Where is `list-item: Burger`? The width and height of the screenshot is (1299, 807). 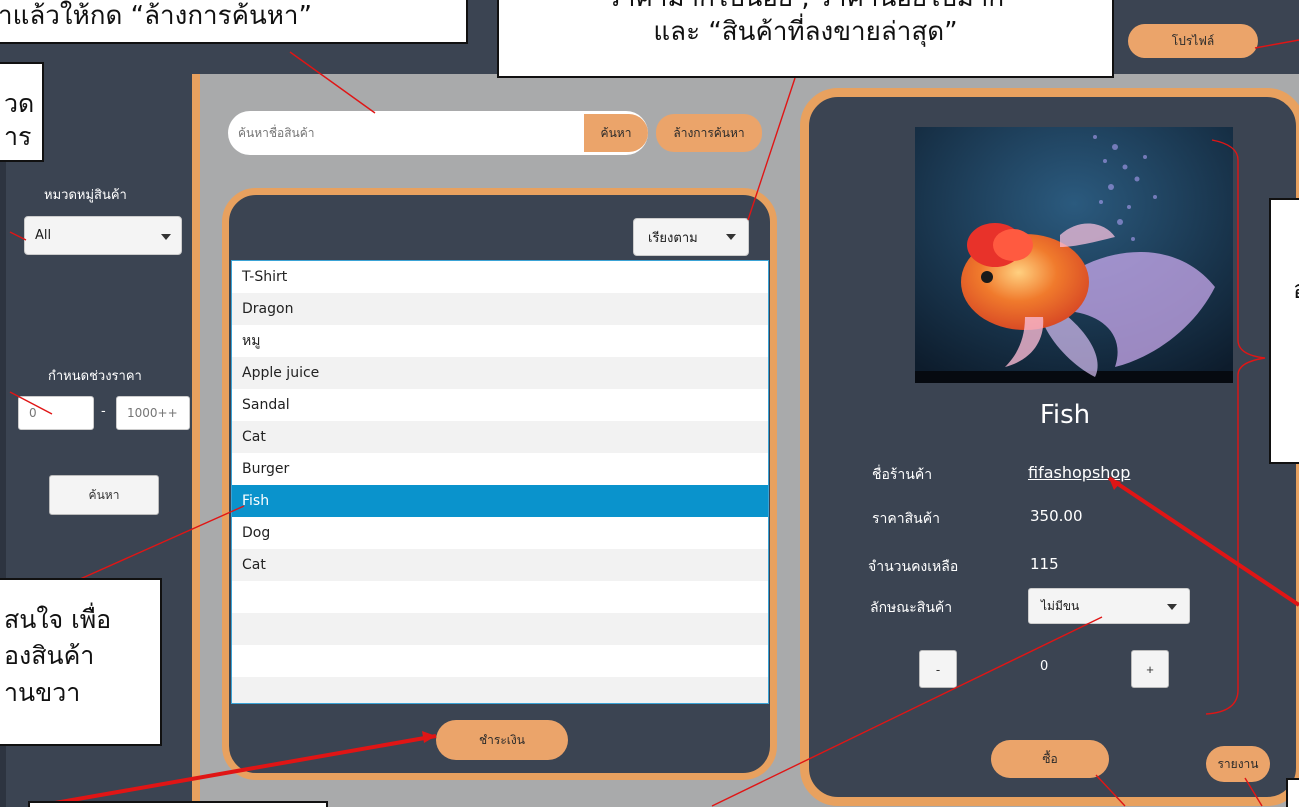
list-item: Burger is located at coordinates (500, 469).